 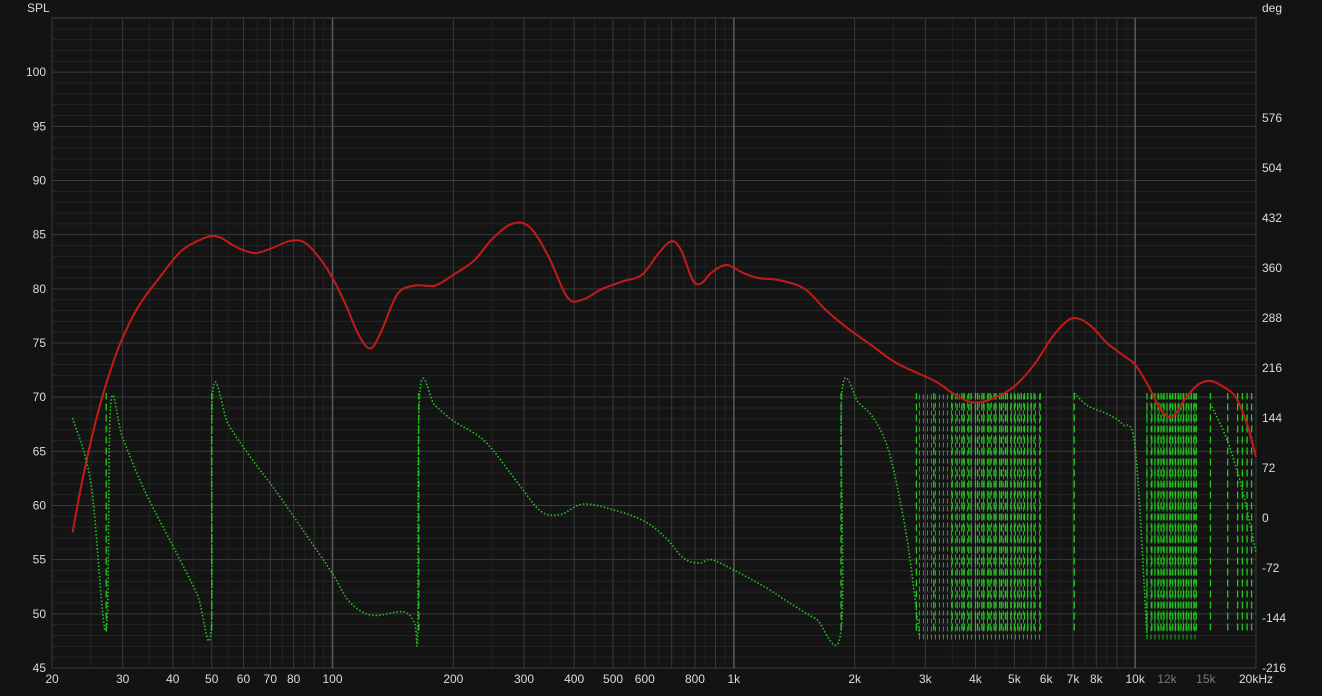 What do you see at coordinates (453, 679) in the screenshot?
I see `x-tick-label: 200` at bounding box center [453, 679].